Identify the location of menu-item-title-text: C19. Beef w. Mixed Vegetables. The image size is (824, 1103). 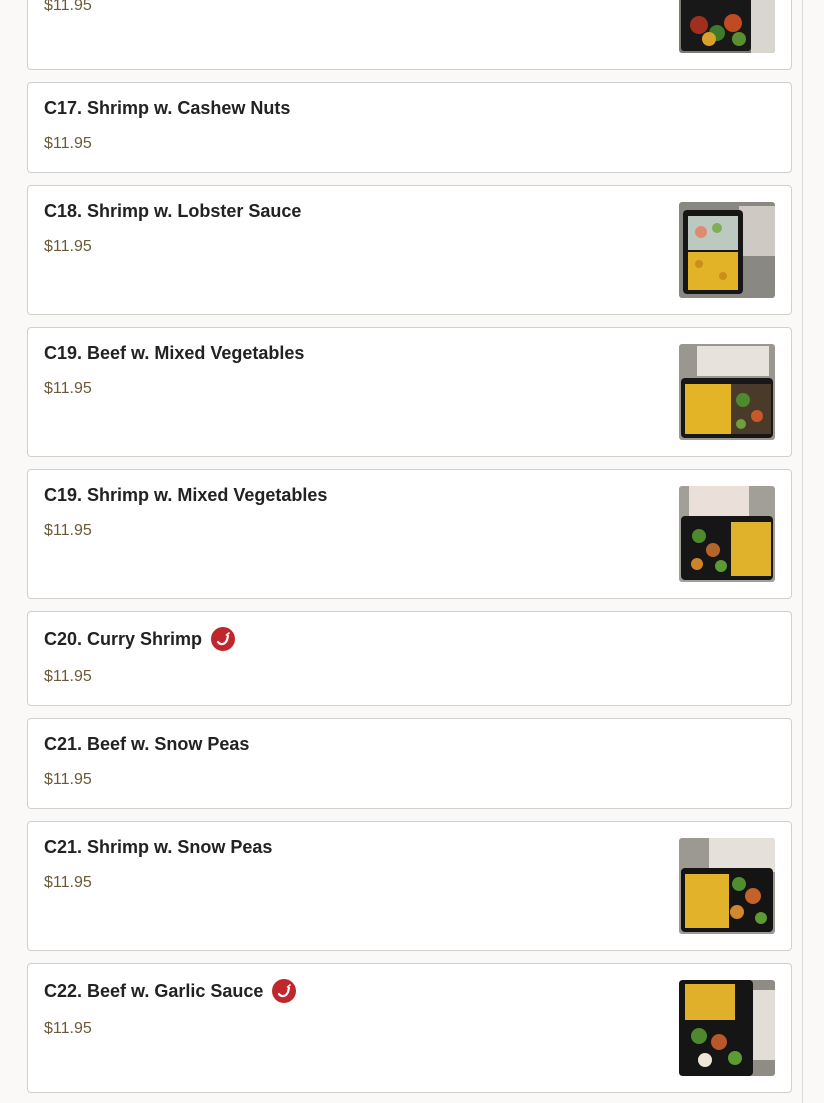
(174, 353).